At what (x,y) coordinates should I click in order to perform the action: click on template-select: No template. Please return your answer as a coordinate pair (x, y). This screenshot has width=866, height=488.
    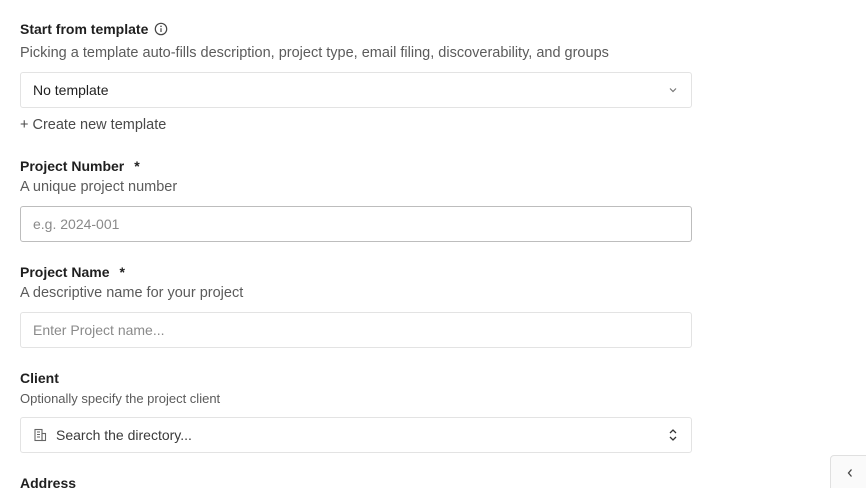
    Looking at the image, I should click on (356, 90).